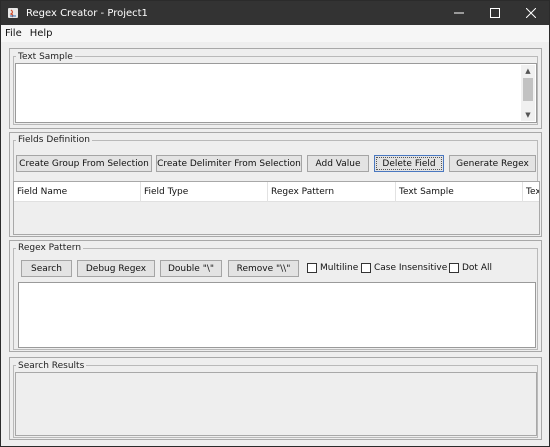 The height and width of the screenshot is (447, 550). I want to click on search-results-legend: Search Results, so click(51, 366).